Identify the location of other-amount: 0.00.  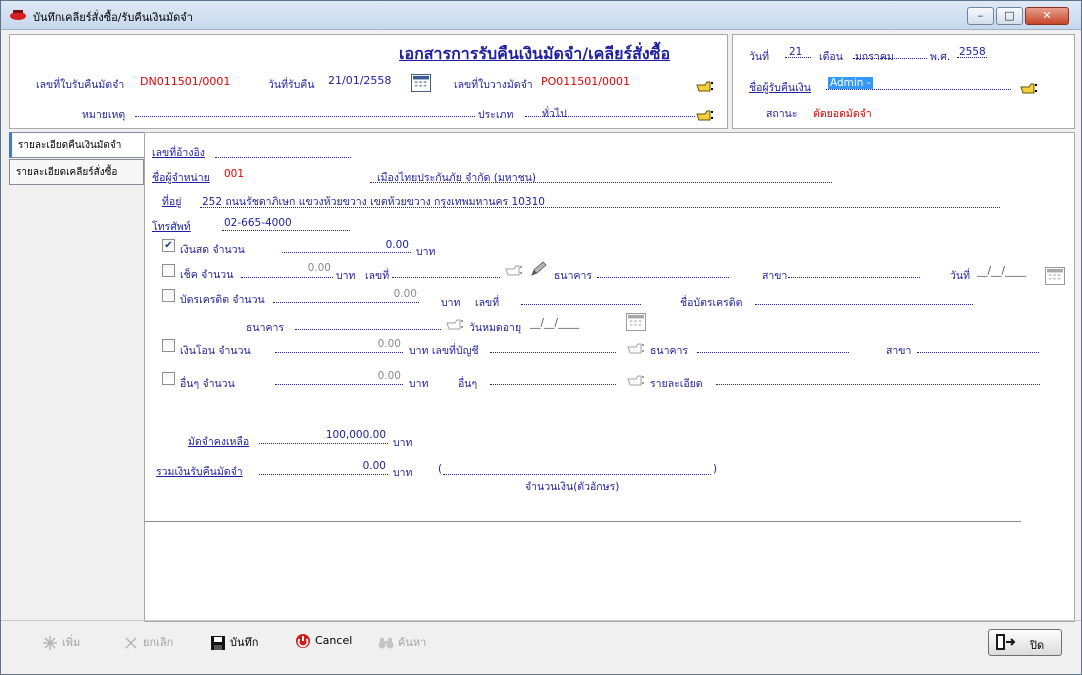
(338, 376).